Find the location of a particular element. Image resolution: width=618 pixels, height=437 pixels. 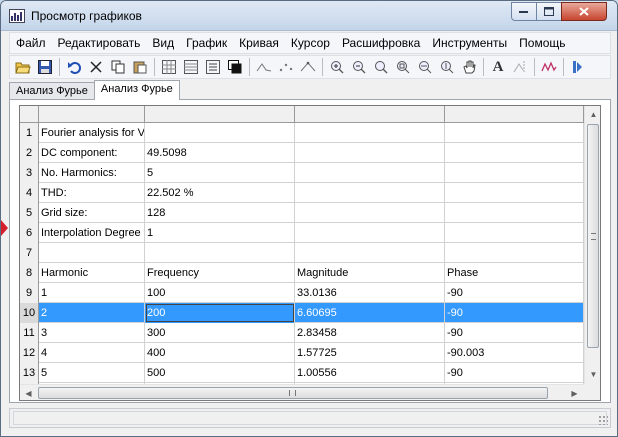

minimize-button is located at coordinates (524, 11).